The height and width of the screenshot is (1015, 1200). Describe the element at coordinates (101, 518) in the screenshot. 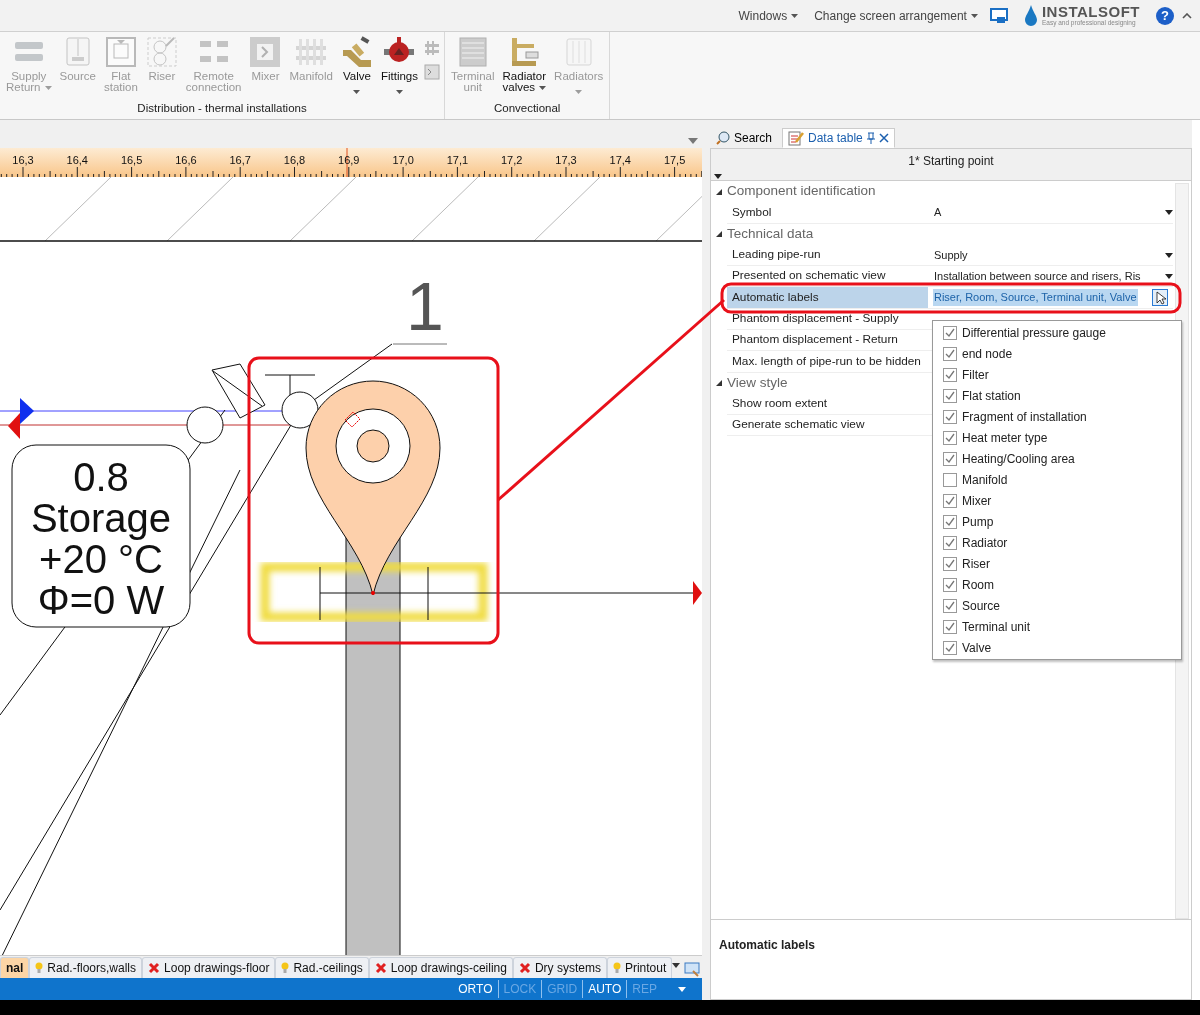

I see `node-label: Storage` at that location.